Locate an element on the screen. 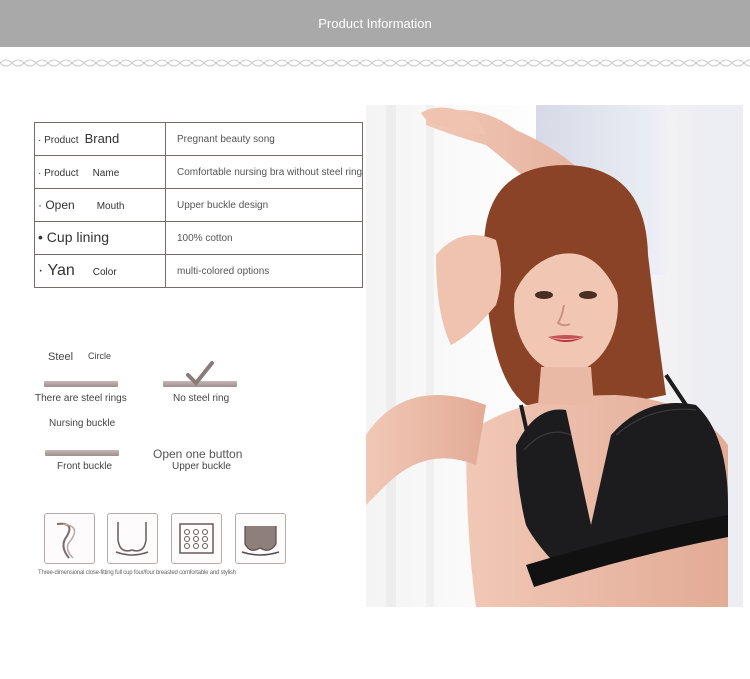 The height and width of the screenshot is (679, 750). spec-row-color: · Yan Color multi-colored options is located at coordinates (199, 271).